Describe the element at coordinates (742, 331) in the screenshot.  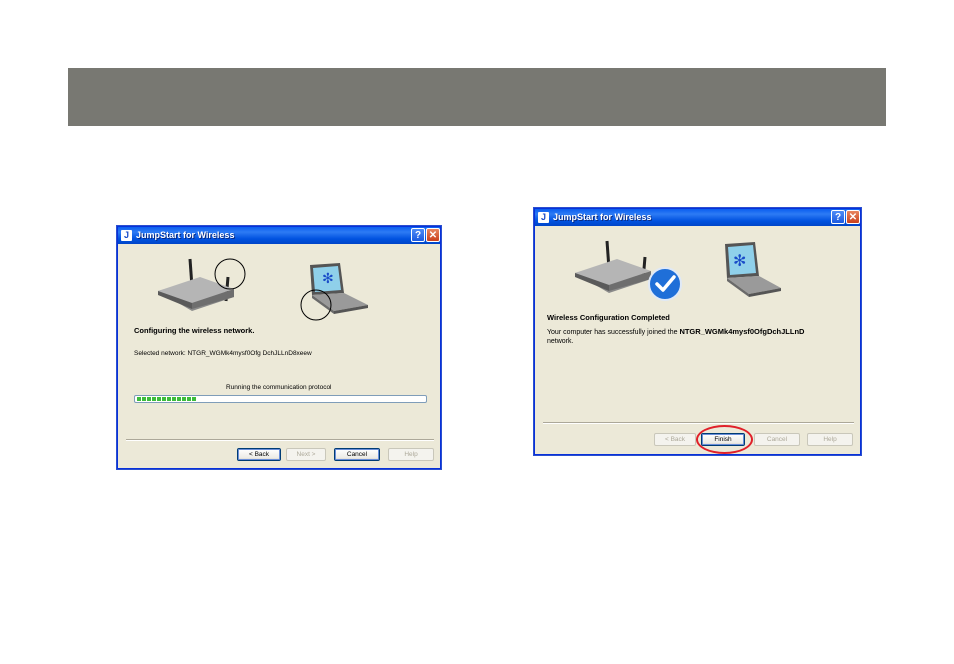
I see `network-name: NTGR_WGMk4mysf0OfgDchJLLnD` at that location.